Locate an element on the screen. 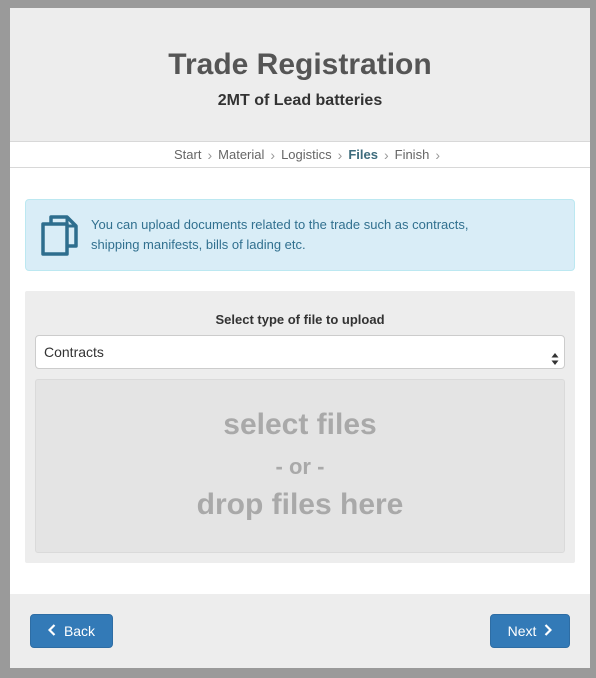  modal-footer: Back Next is located at coordinates (300, 631).